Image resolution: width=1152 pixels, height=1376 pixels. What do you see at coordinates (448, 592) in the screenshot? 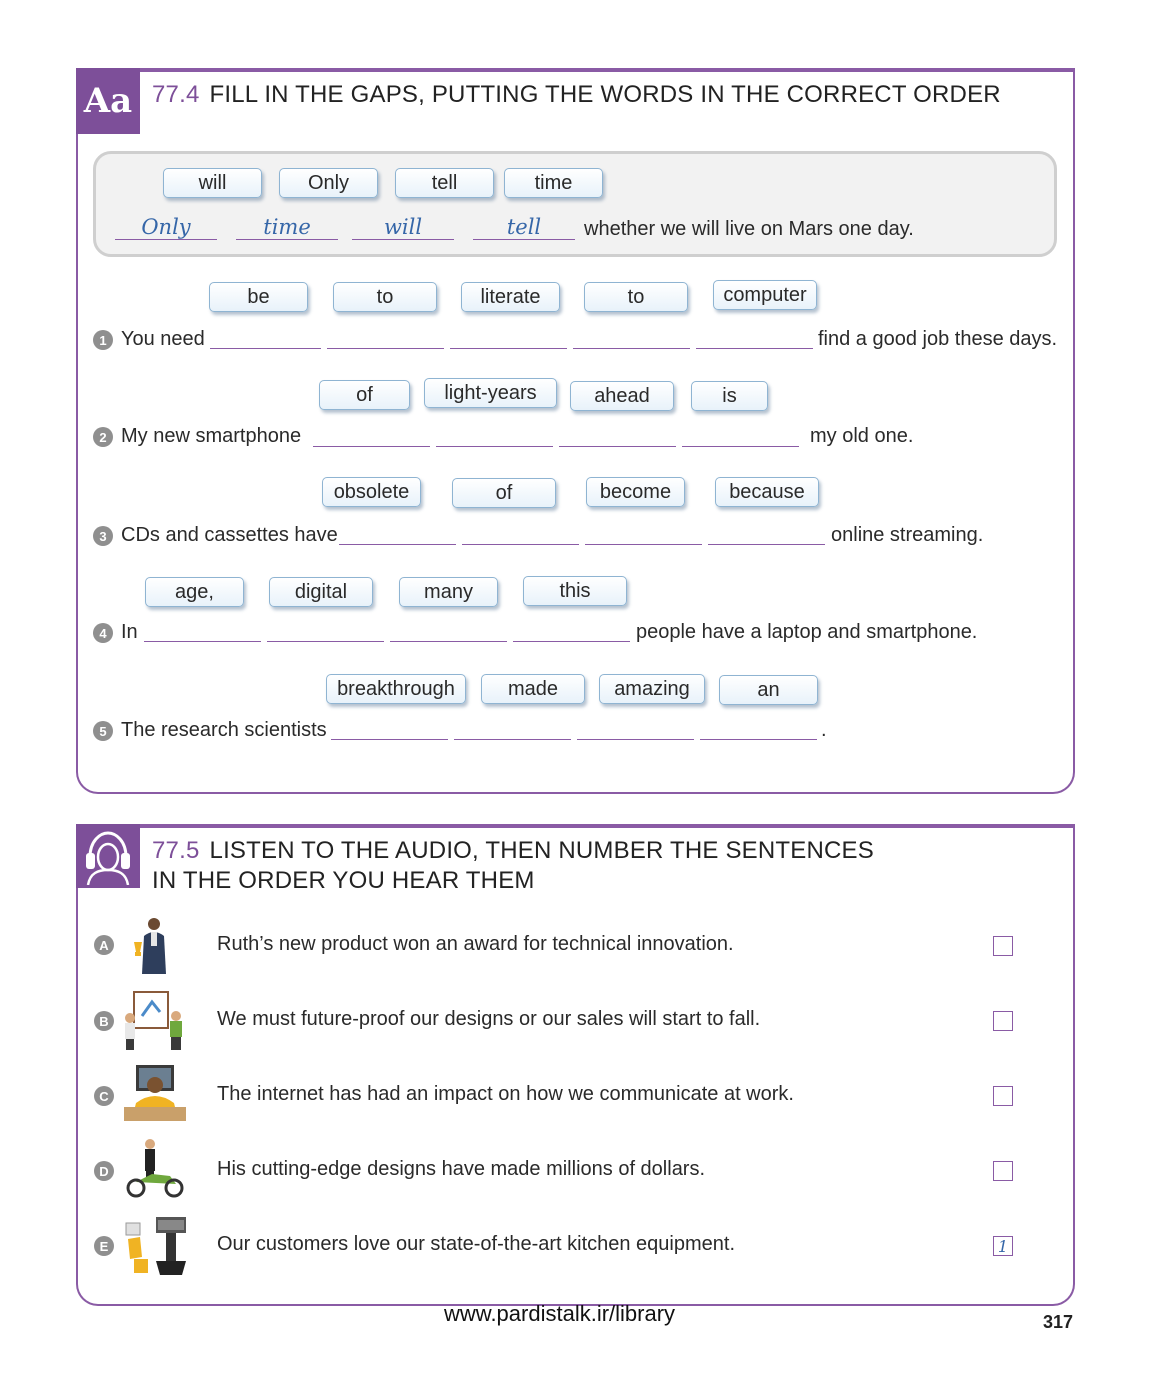
I see `word-chip: many` at bounding box center [448, 592].